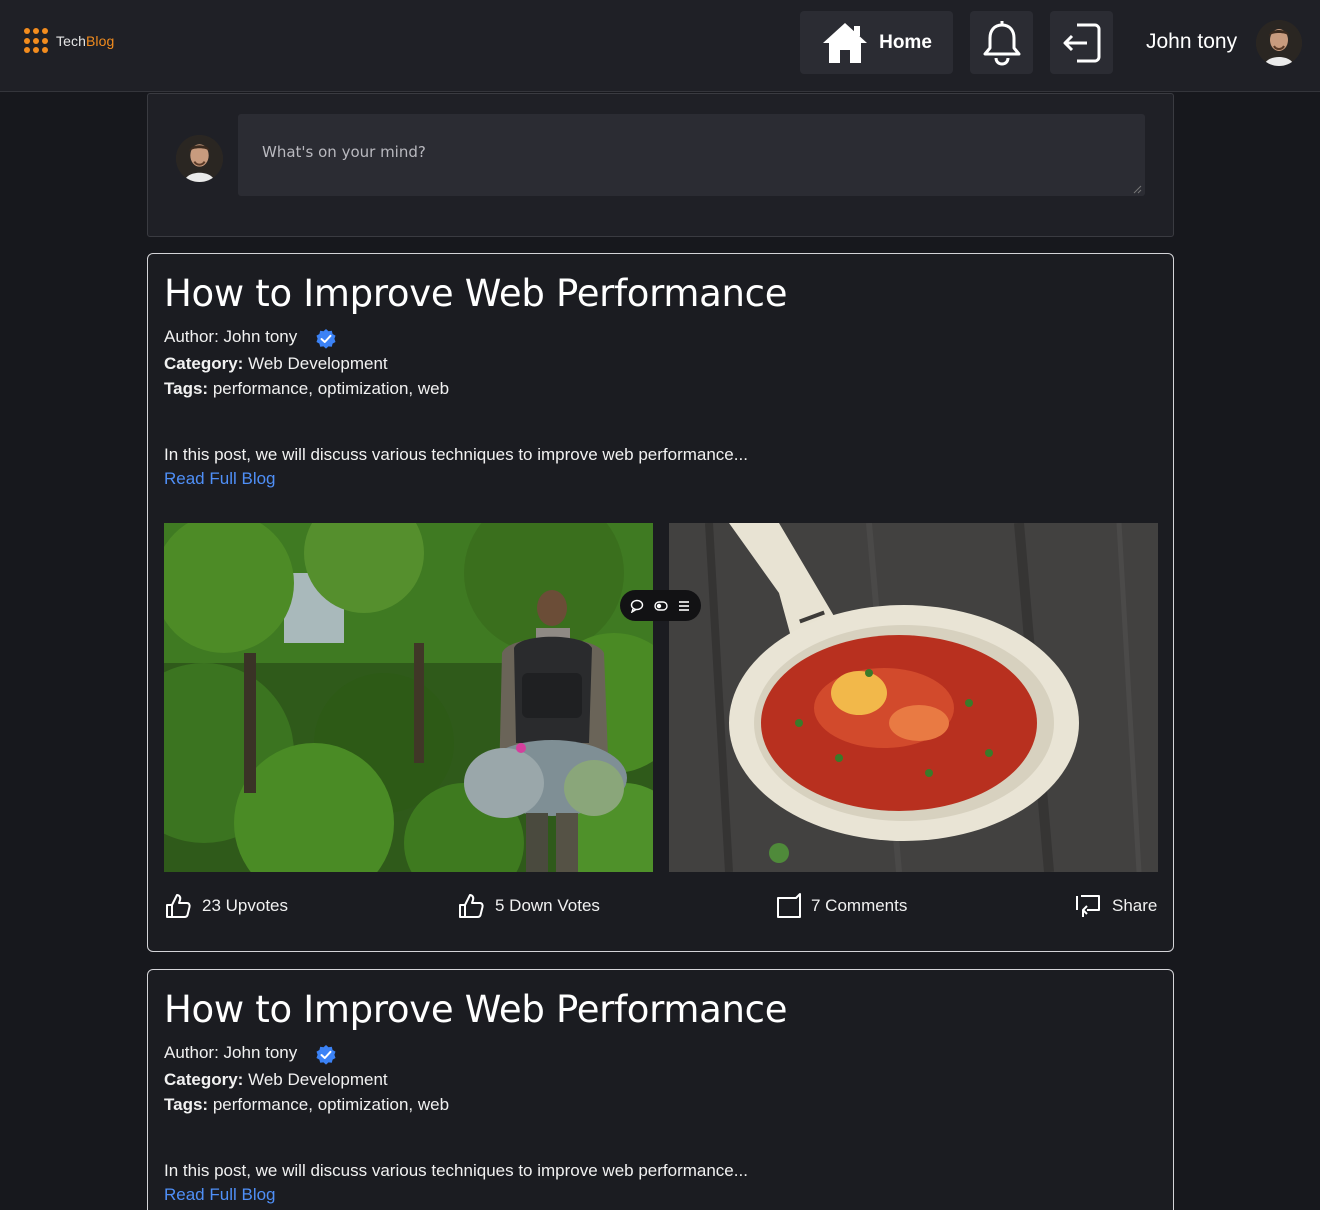 This screenshot has width=1320, height=1210. What do you see at coordinates (691, 155) in the screenshot?
I see `post-composer-input` at bounding box center [691, 155].